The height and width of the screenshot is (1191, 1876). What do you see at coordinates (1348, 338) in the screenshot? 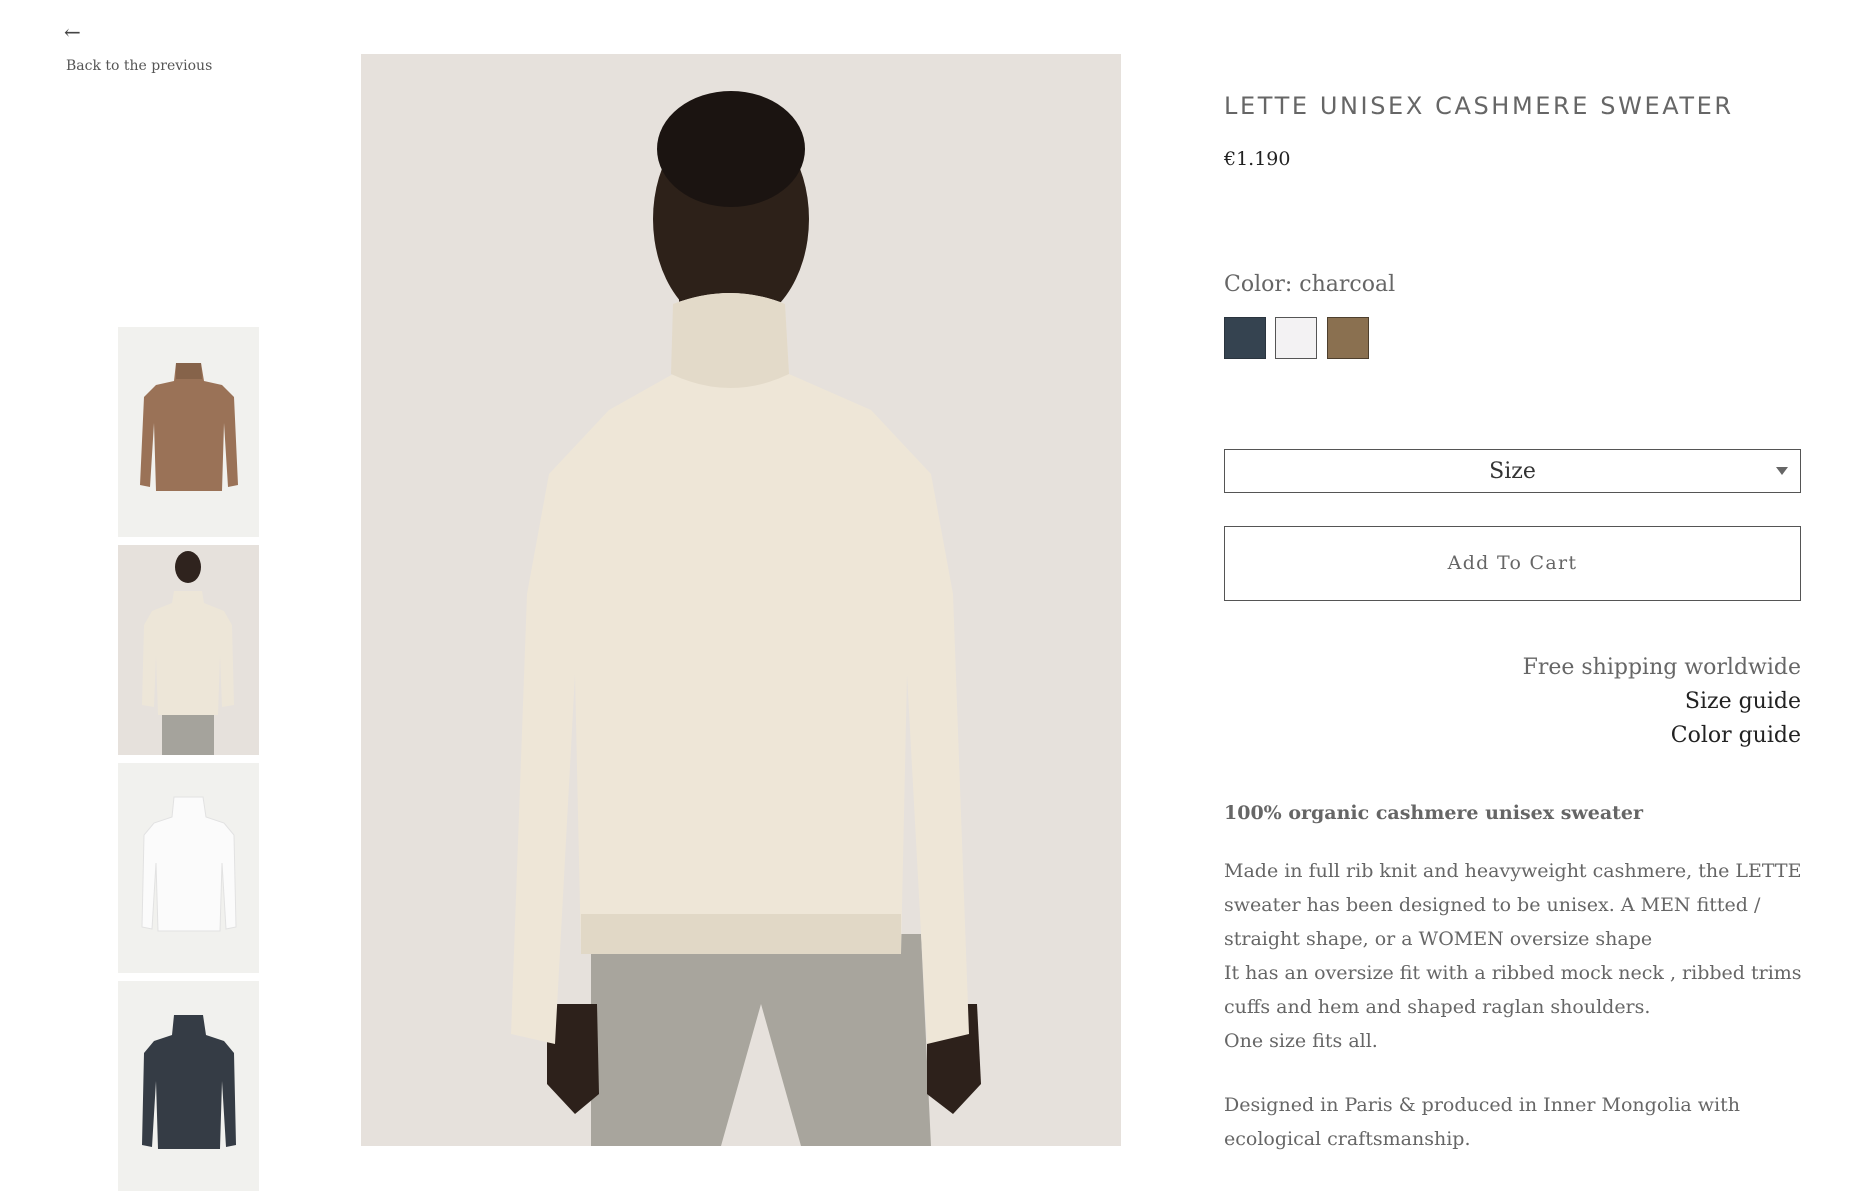
I see `swatch-camel` at bounding box center [1348, 338].